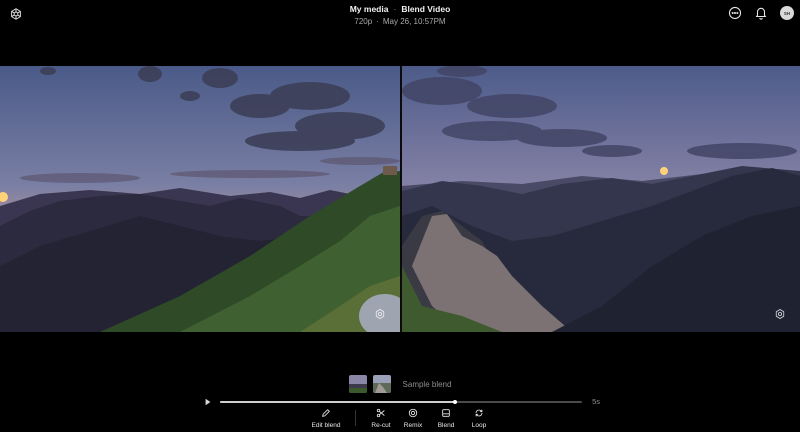 The height and width of the screenshot is (432, 800). Describe the element at coordinates (400, 9) in the screenshot. I see `breadcrumb: My media · Blend Video` at that location.